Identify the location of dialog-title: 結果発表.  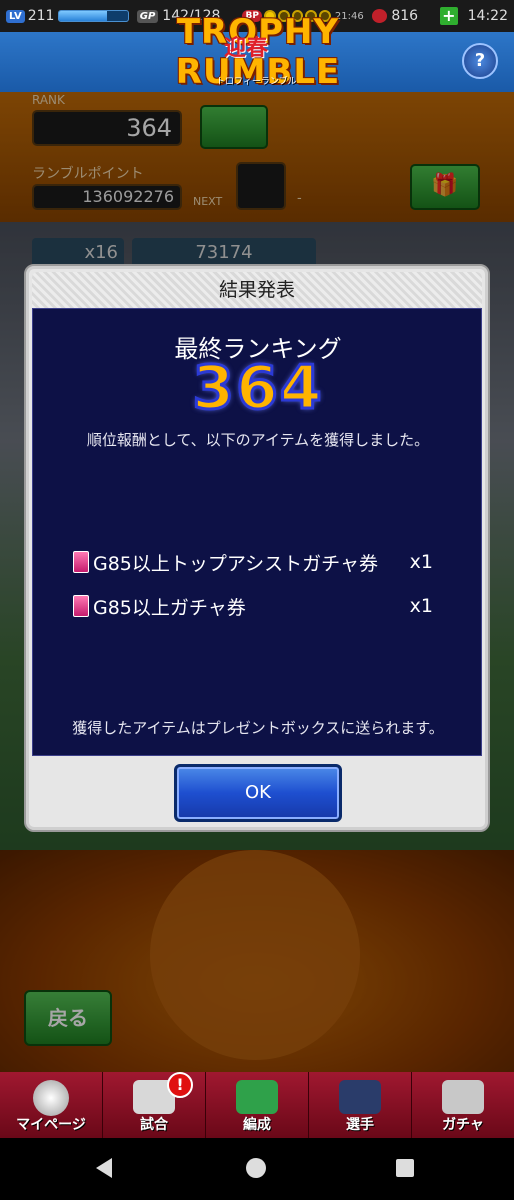
(257, 290).